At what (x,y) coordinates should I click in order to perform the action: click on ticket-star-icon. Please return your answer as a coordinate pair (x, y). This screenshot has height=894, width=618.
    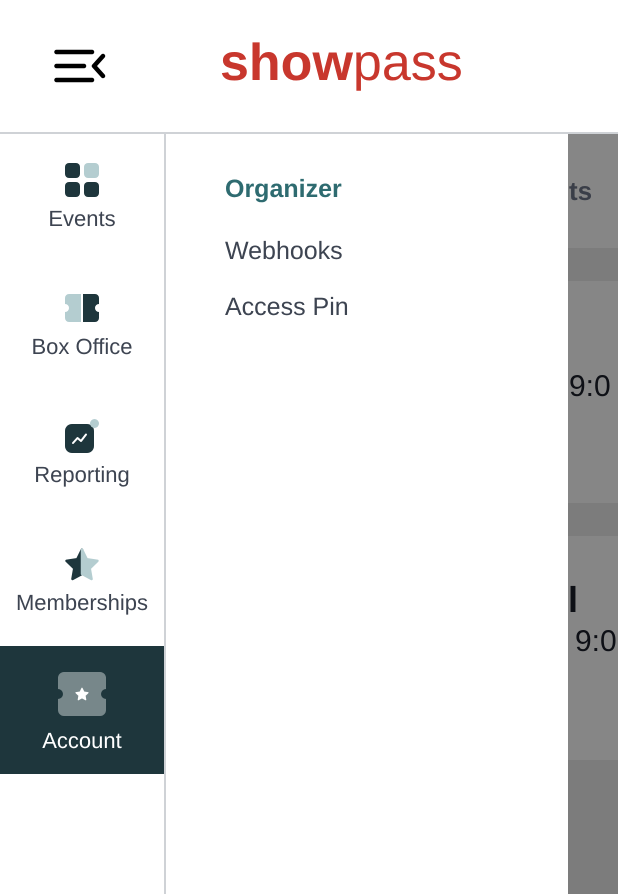
    Looking at the image, I should click on (82, 694).